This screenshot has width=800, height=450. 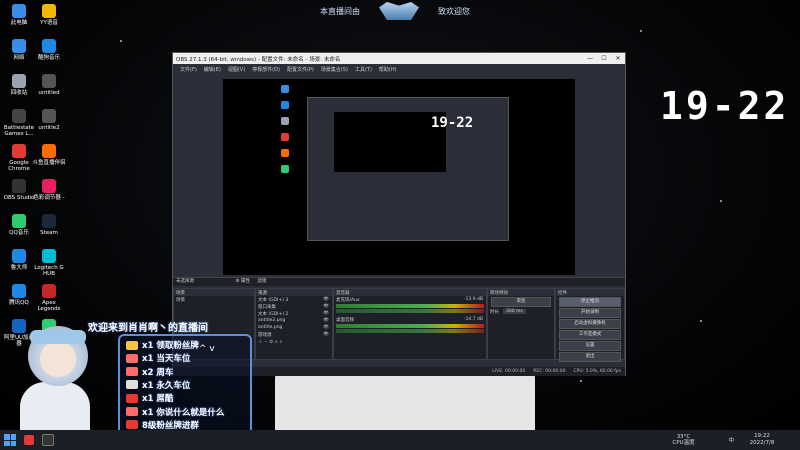 I want to click on menu-view: 视图(V), so click(x=236, y=69).